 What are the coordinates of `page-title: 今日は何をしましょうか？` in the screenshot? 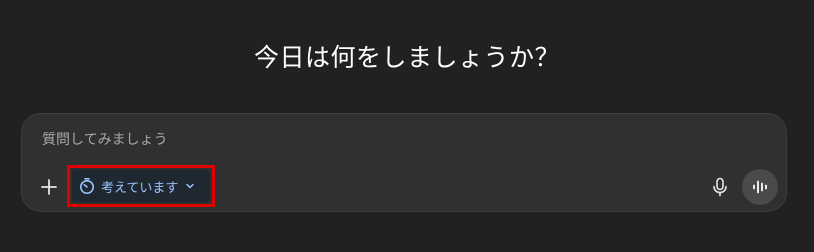 It's located at (406, 57).